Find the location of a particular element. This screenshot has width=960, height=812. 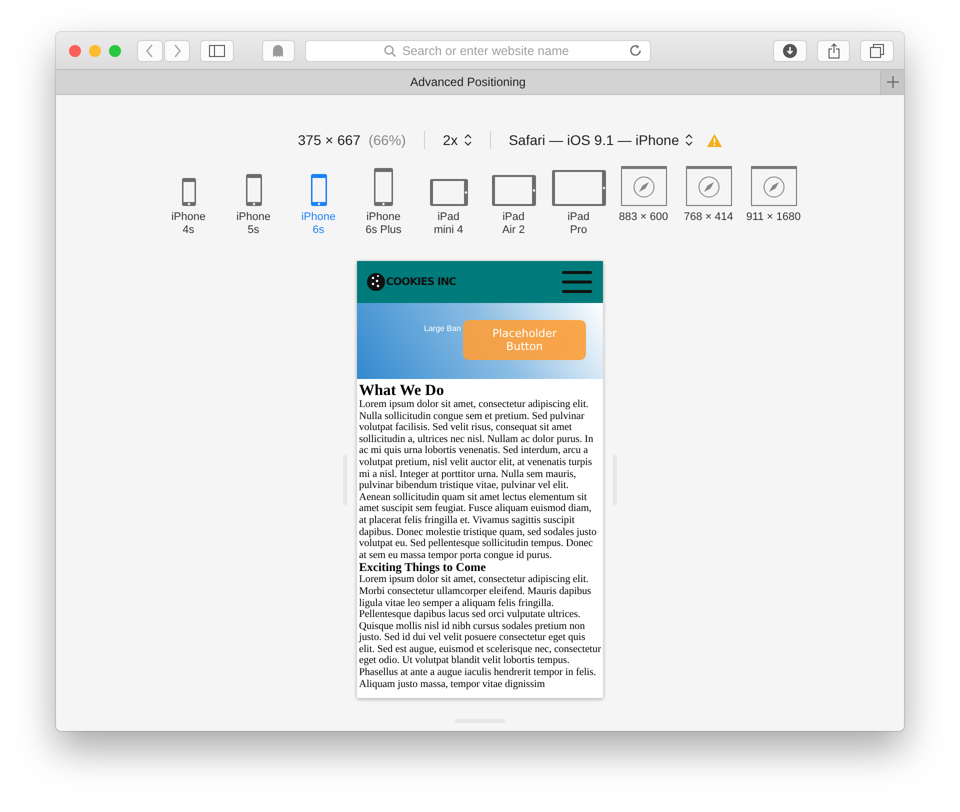

forward-button is located at coordinates (177, 51).